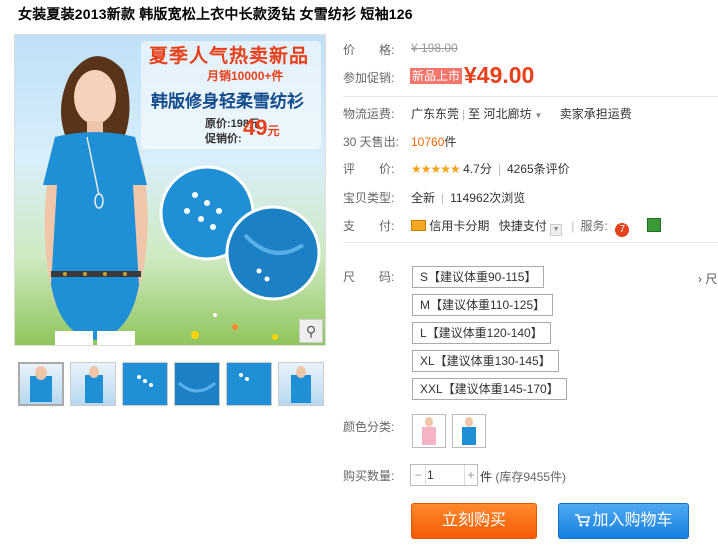 This screenshot has height=550, width=718. Describe the element at coordinates (478, 277) in the screenshot. I see `size-option-s: S【建议体重90-115】` at that location.